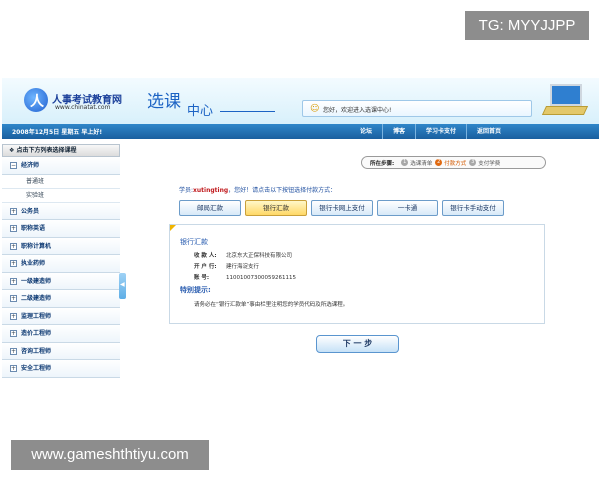 The width and height of the screenshot is (600, 480). Describe the element at coordinates (61, 369) in the screenshot. I see `sidebar-item-safety: + 安全工程师` at that location.